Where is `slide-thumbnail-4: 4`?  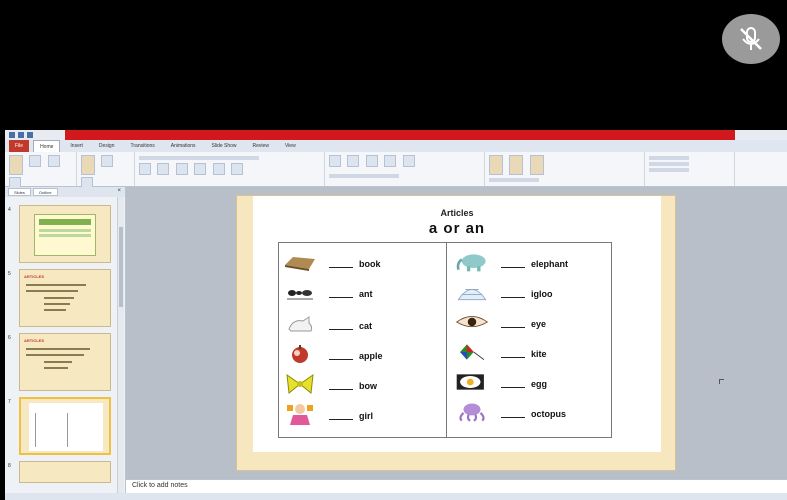
slide-thumbnail-4: 4 is located at coordinates (65, 235).